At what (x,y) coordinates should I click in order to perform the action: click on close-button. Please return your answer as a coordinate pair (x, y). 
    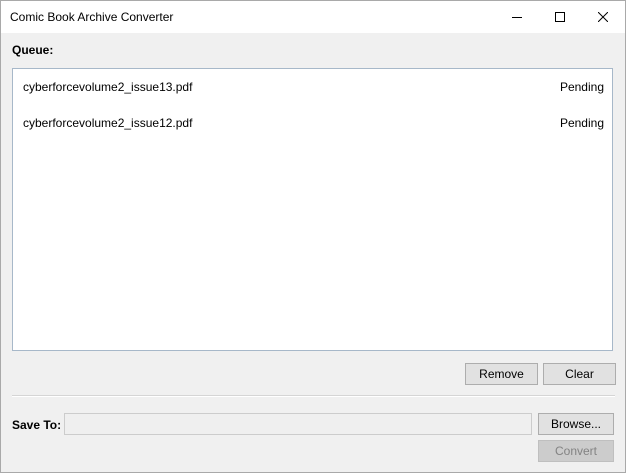
    Looking at the image, I should click on (603, 17).